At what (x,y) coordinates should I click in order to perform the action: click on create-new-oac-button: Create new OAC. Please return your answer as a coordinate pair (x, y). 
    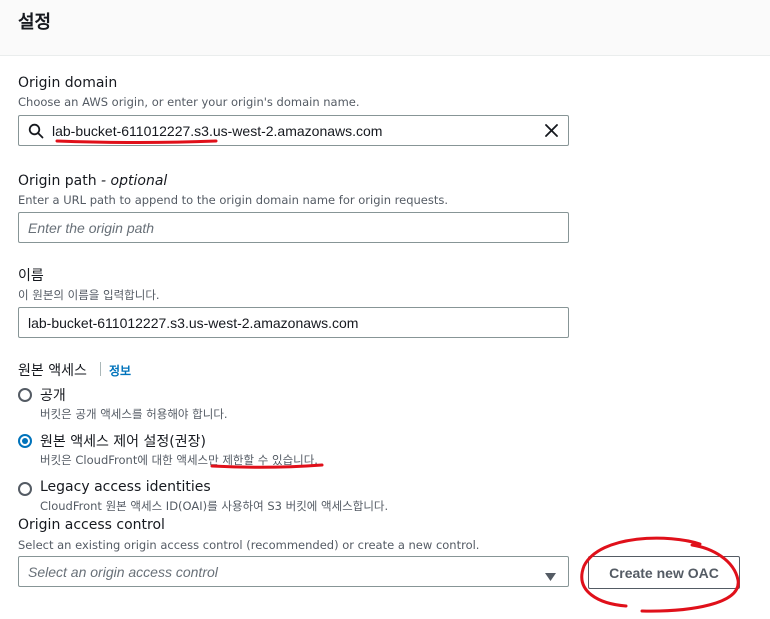
    Looking at the image, I should click on (664, 572).